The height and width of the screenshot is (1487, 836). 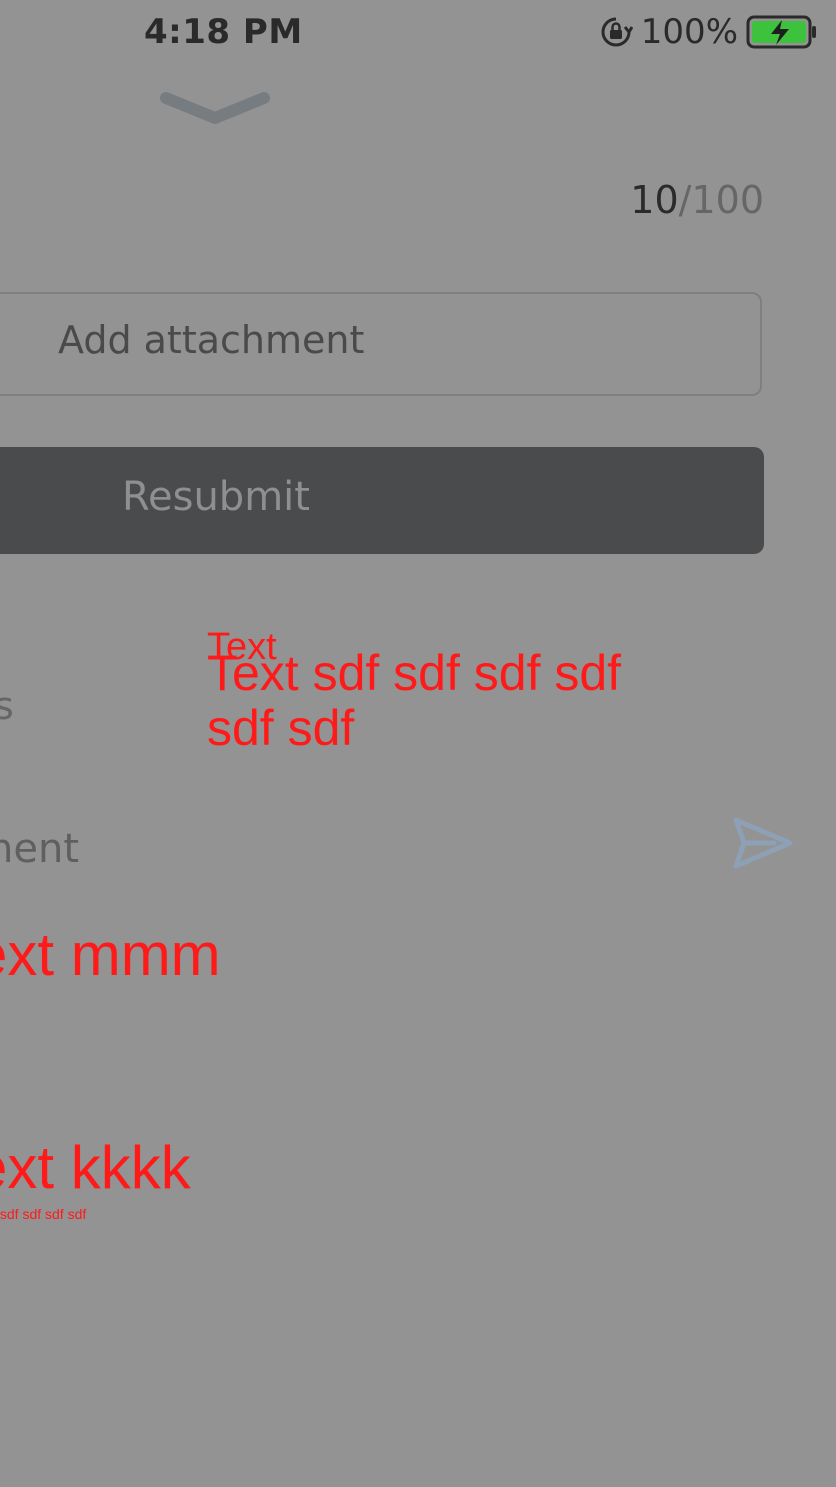 What do you see at coordinates (223, 32) in the screenshot?
I see `status-time: 4:18 PM` at bounding box center [223, 32].